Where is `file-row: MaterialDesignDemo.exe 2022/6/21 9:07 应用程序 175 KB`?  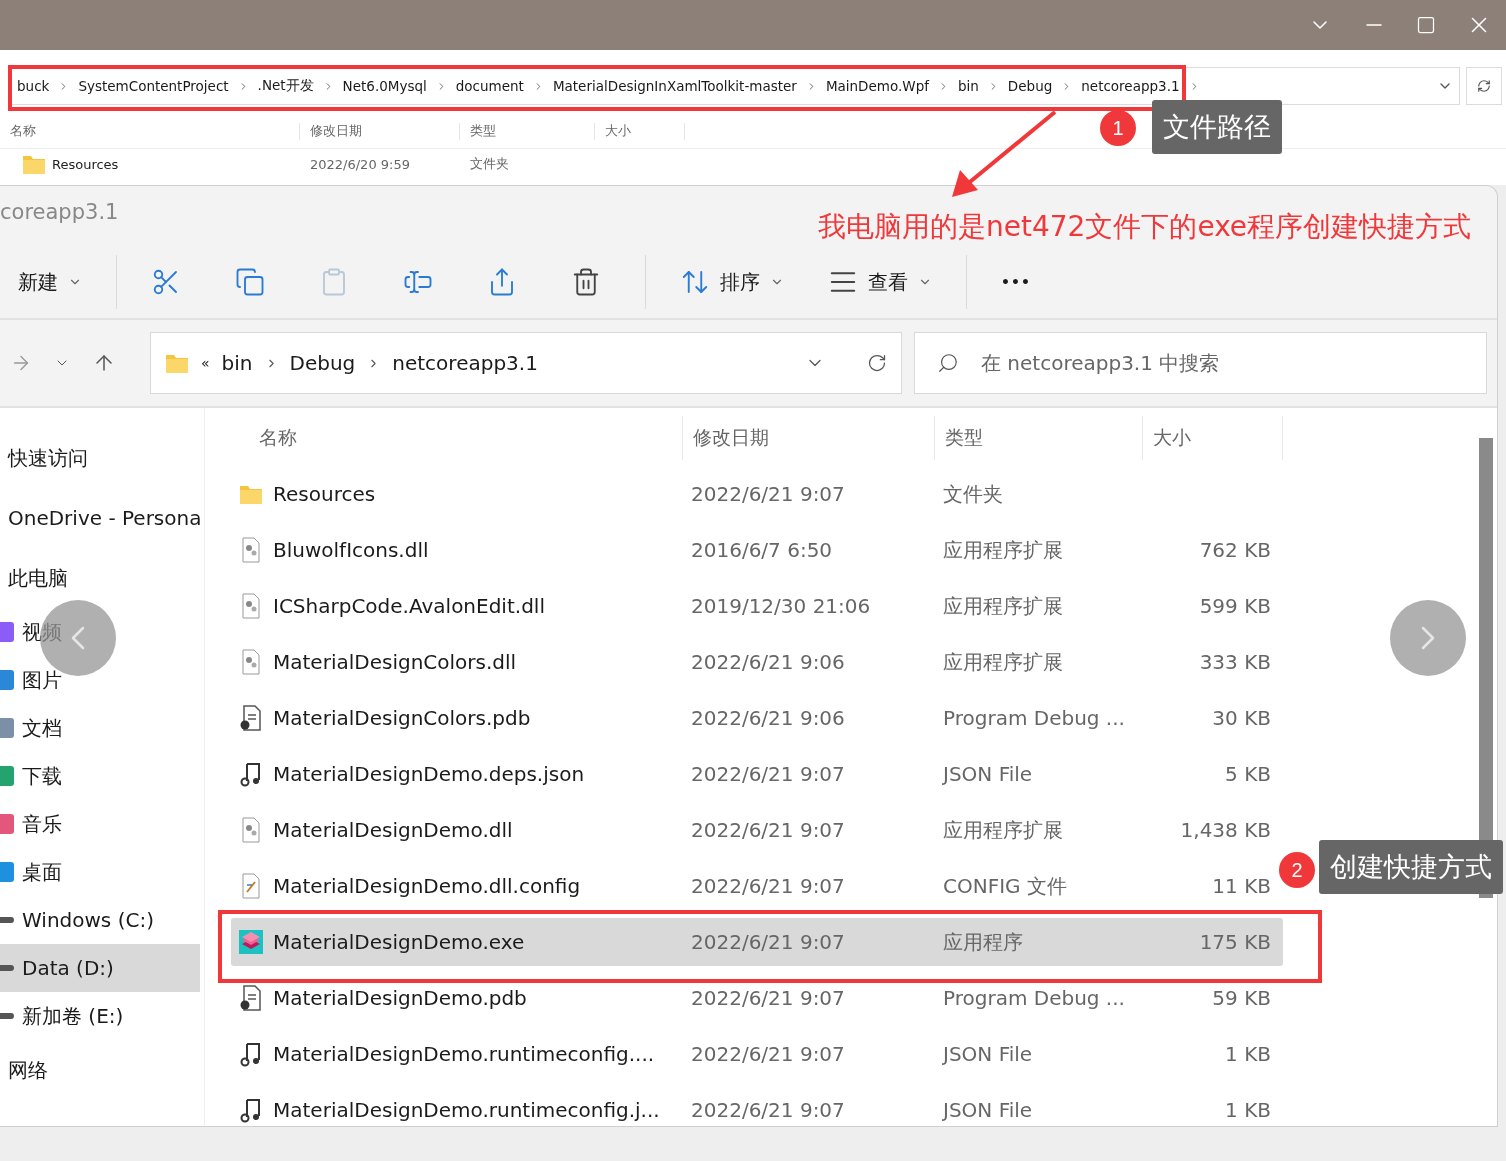 file-row: MaterialDesignDemo.exe 2022/6/21 9:07 应用程序 175 KB is located at coordinates (757, 942).